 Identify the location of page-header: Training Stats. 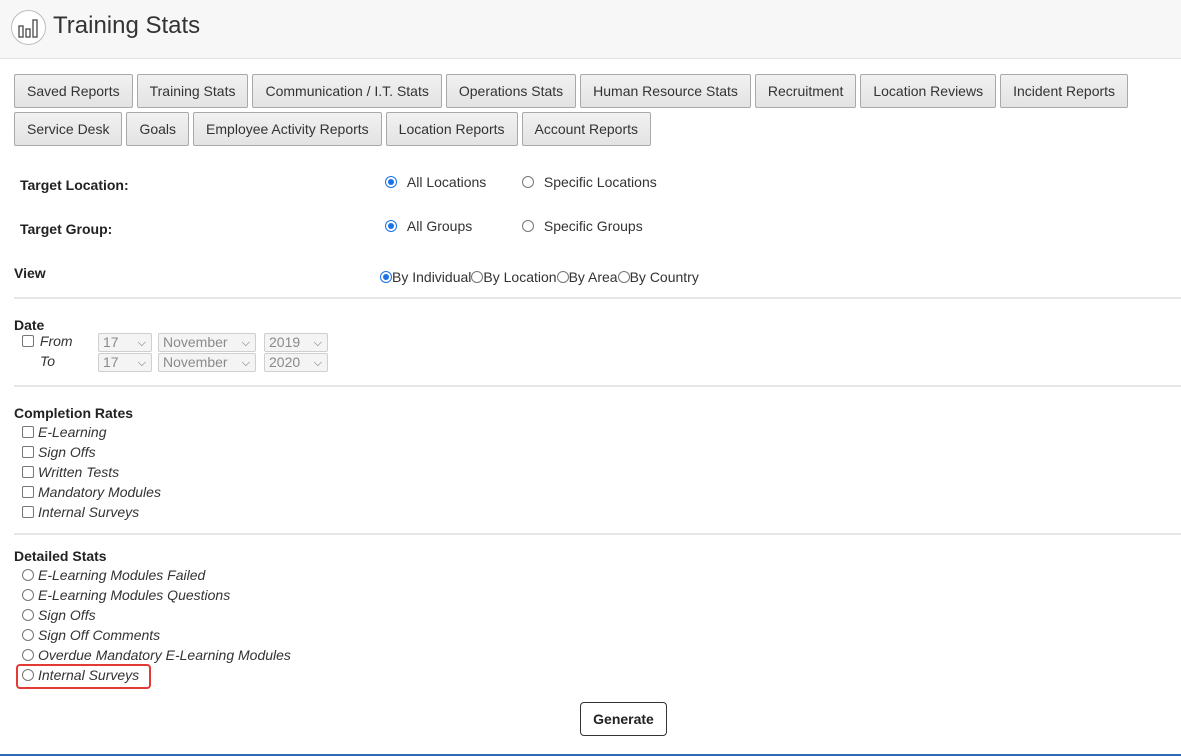
(590, 29).